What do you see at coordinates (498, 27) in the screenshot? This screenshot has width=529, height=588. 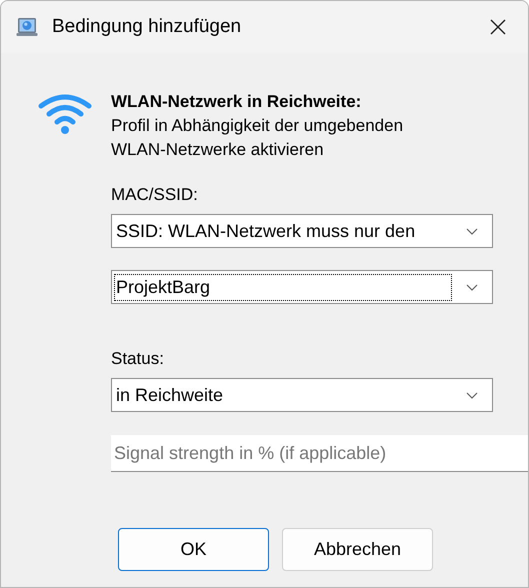 I see `close-icon` at bounding box center [498, 27].